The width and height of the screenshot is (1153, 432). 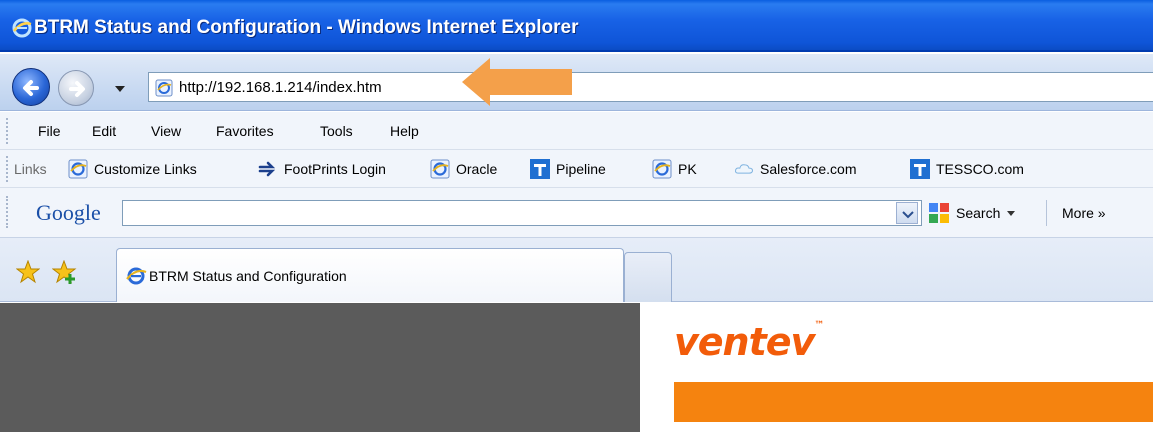 What do you see at coordinates (674, 169) in the screenshot?
I see `link-pk: PK` at bounding box center [674, 169].